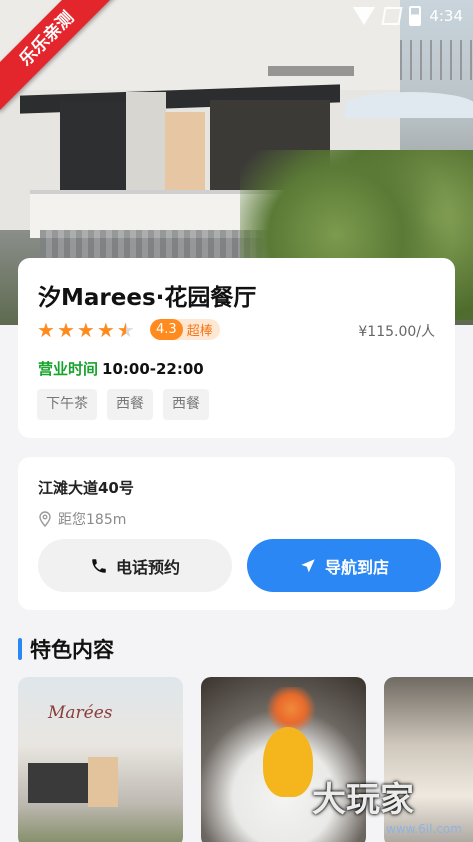 This screenshot has height=842, width=473. I want to click on hours-label: 营业时间, so click(68, 369).